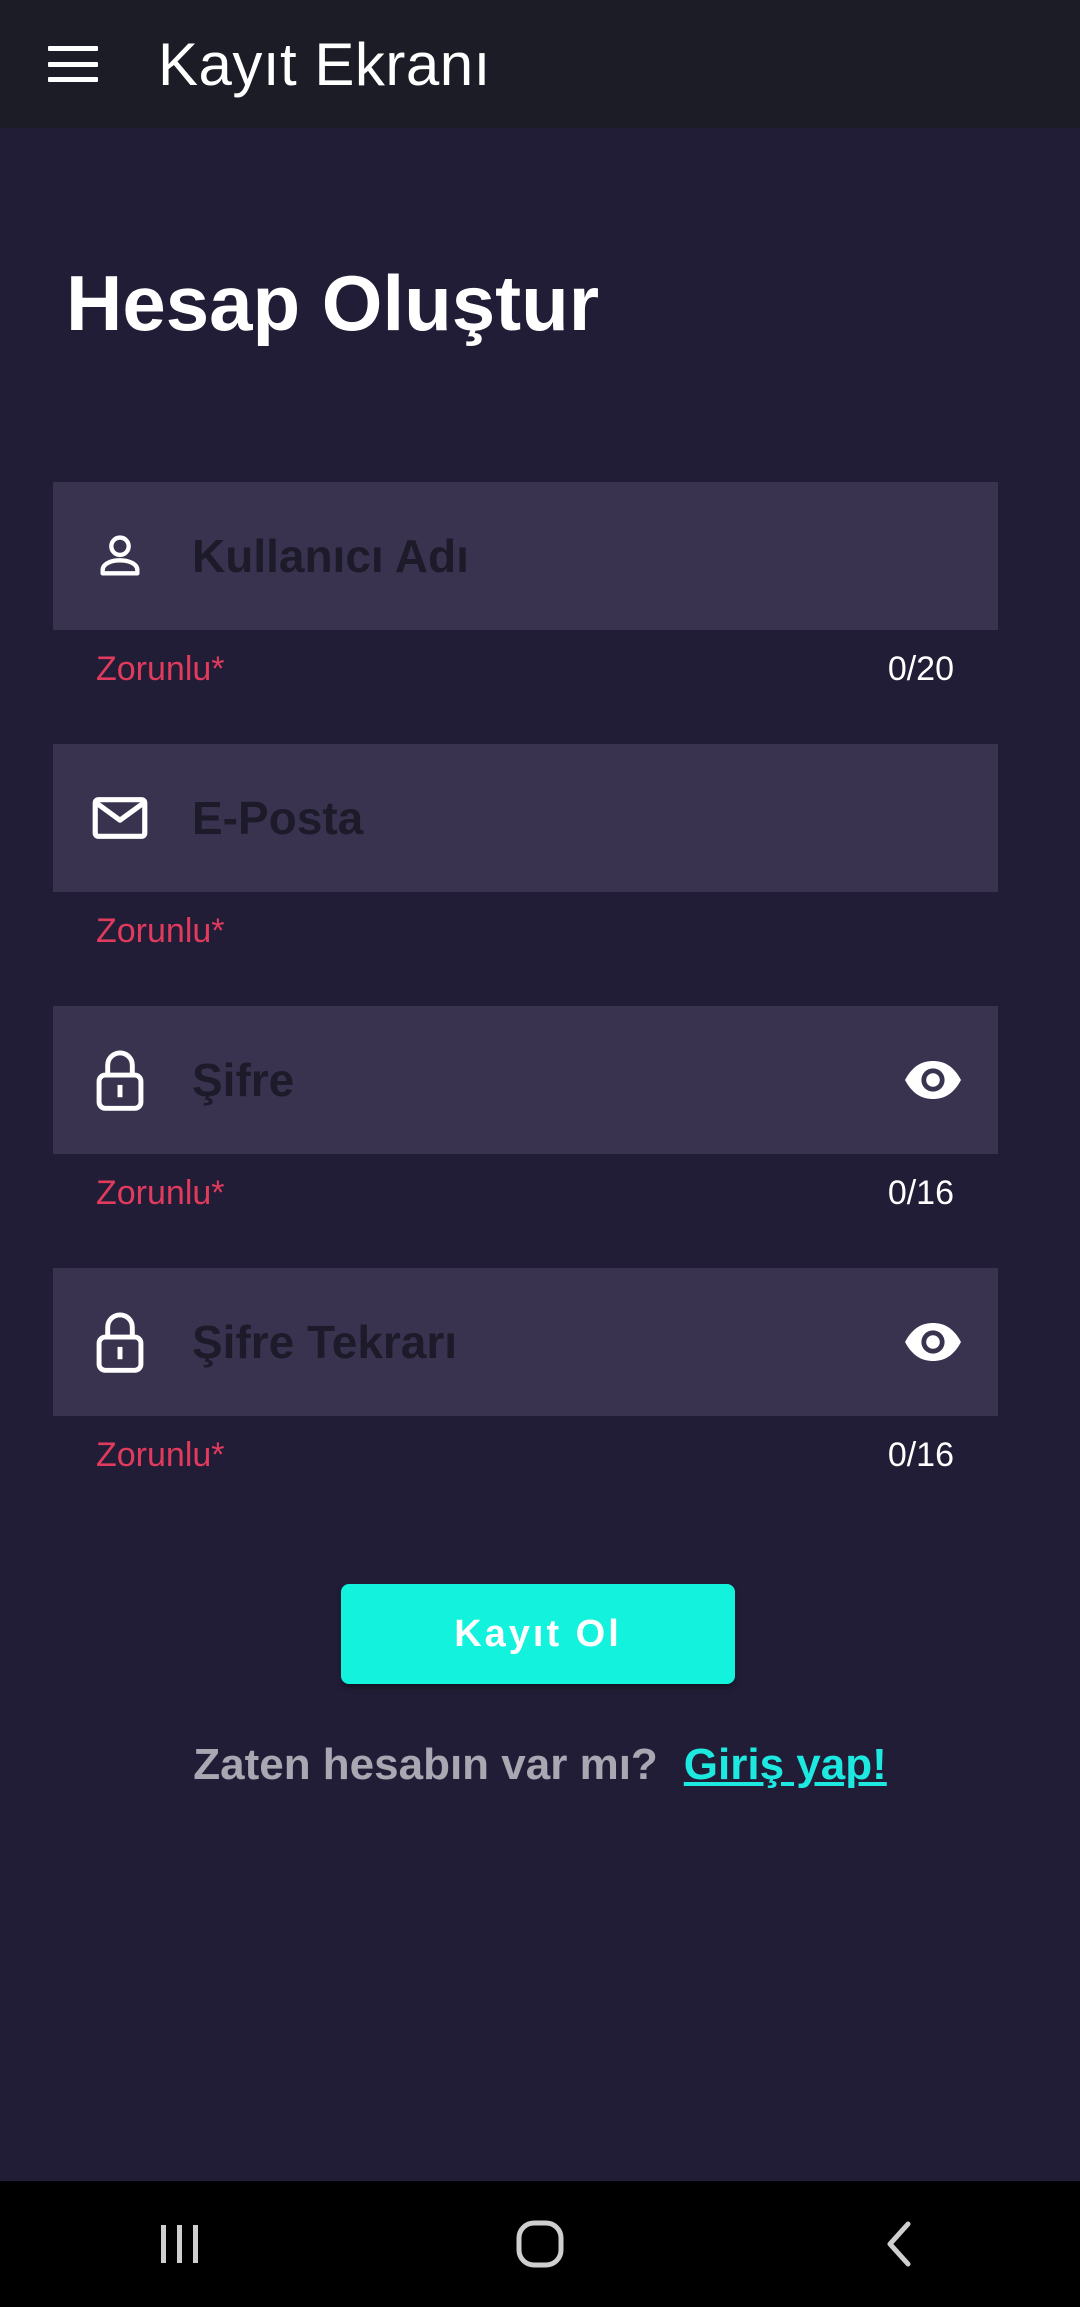 The width and height of the screenshot is (1080, 2307). Describe the element at coordinates (324, 64) in the screenshot. I see `app-bar-title: Kayıt Ekranı` at that location.